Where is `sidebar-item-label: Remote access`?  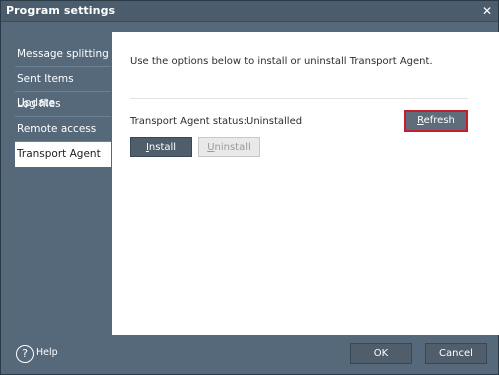 sidebar-item-label: Remote access is located at coordinates (57, 129).